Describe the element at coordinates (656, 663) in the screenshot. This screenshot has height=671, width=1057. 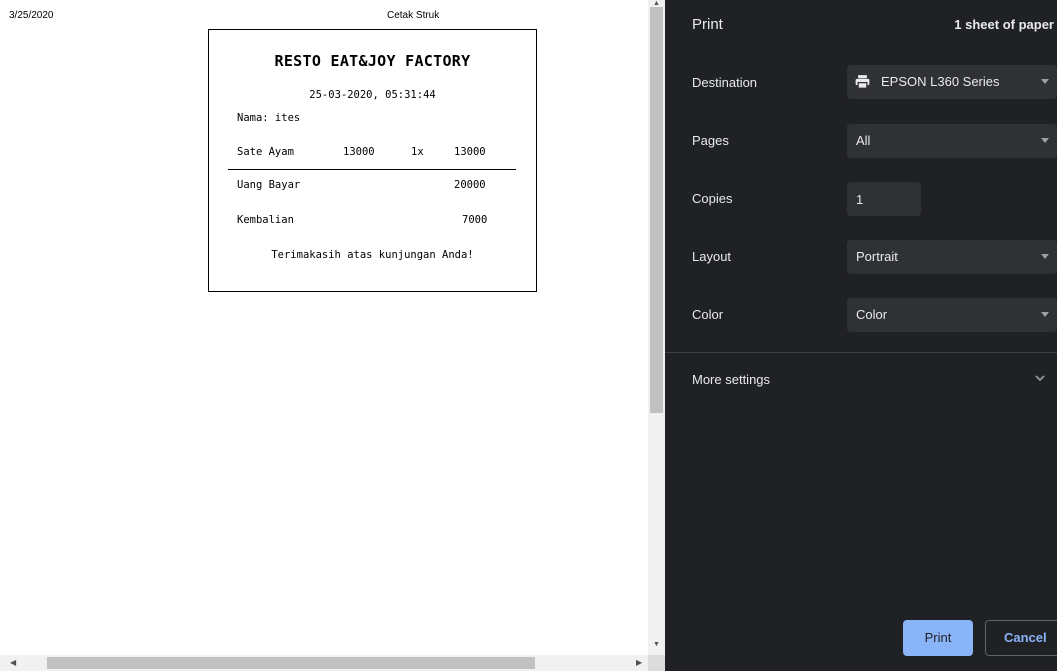
I see `scrollbar-corner` at that location.